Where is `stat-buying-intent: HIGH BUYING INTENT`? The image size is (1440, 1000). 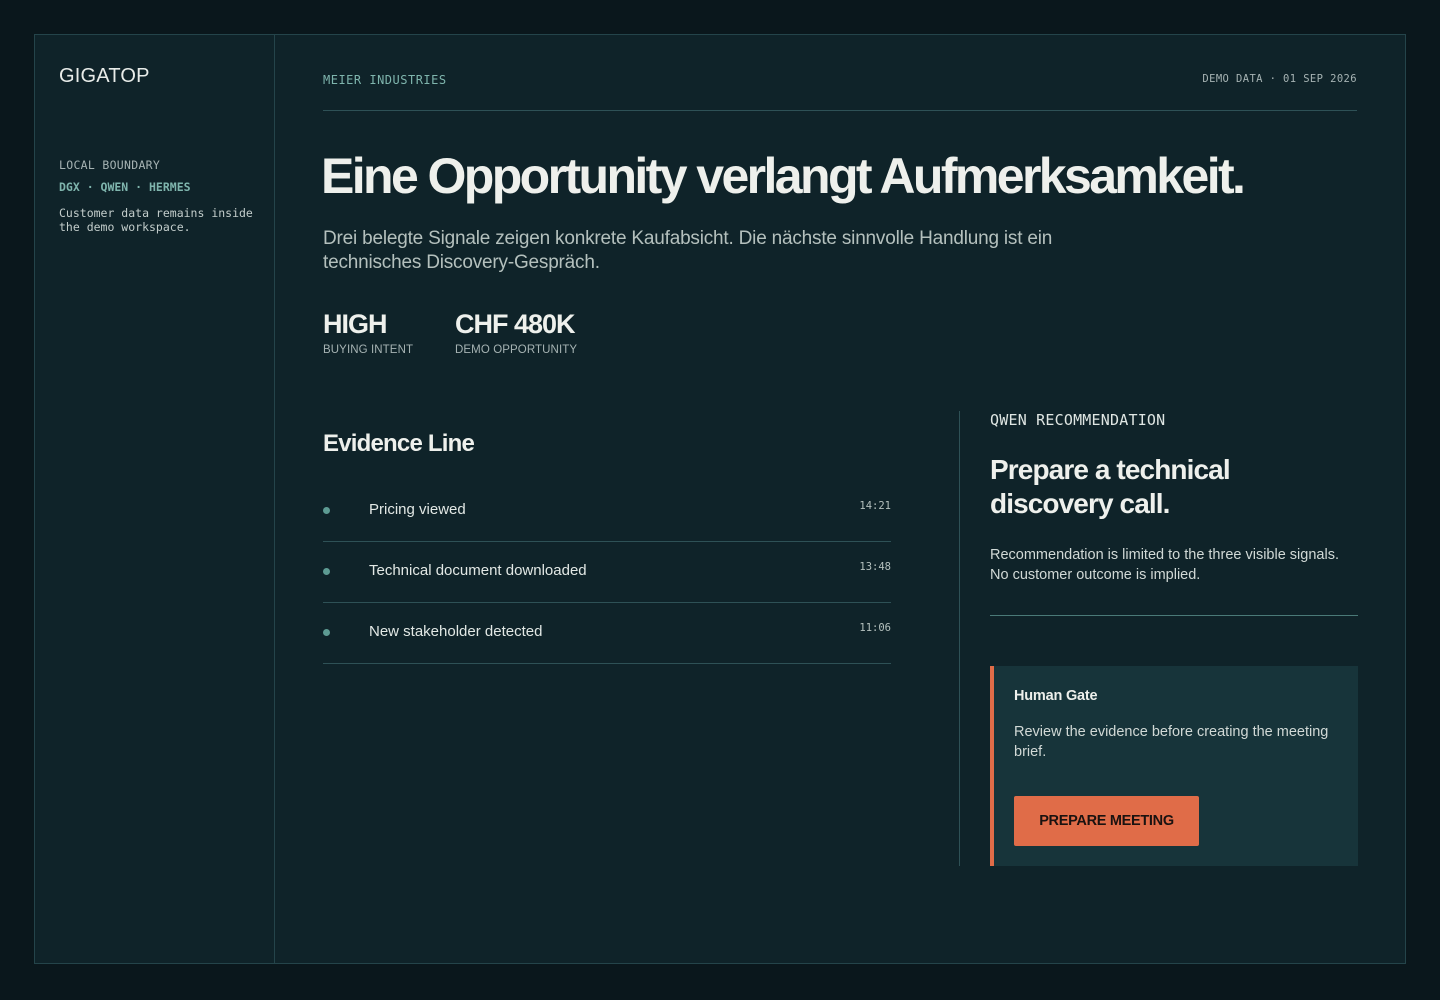 stat-buying-intent: HIGH BUYING INTENT is located at coordinates (368, 331).